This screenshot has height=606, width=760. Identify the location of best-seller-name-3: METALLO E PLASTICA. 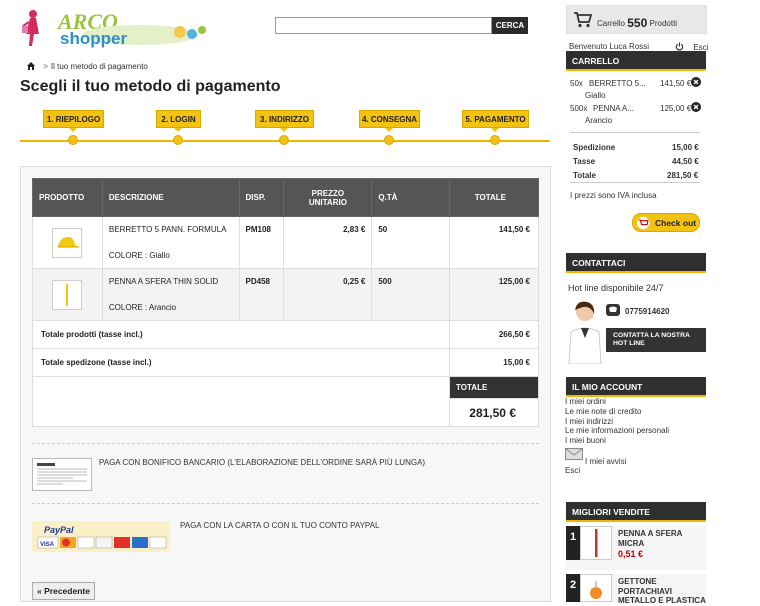
(662, 601).